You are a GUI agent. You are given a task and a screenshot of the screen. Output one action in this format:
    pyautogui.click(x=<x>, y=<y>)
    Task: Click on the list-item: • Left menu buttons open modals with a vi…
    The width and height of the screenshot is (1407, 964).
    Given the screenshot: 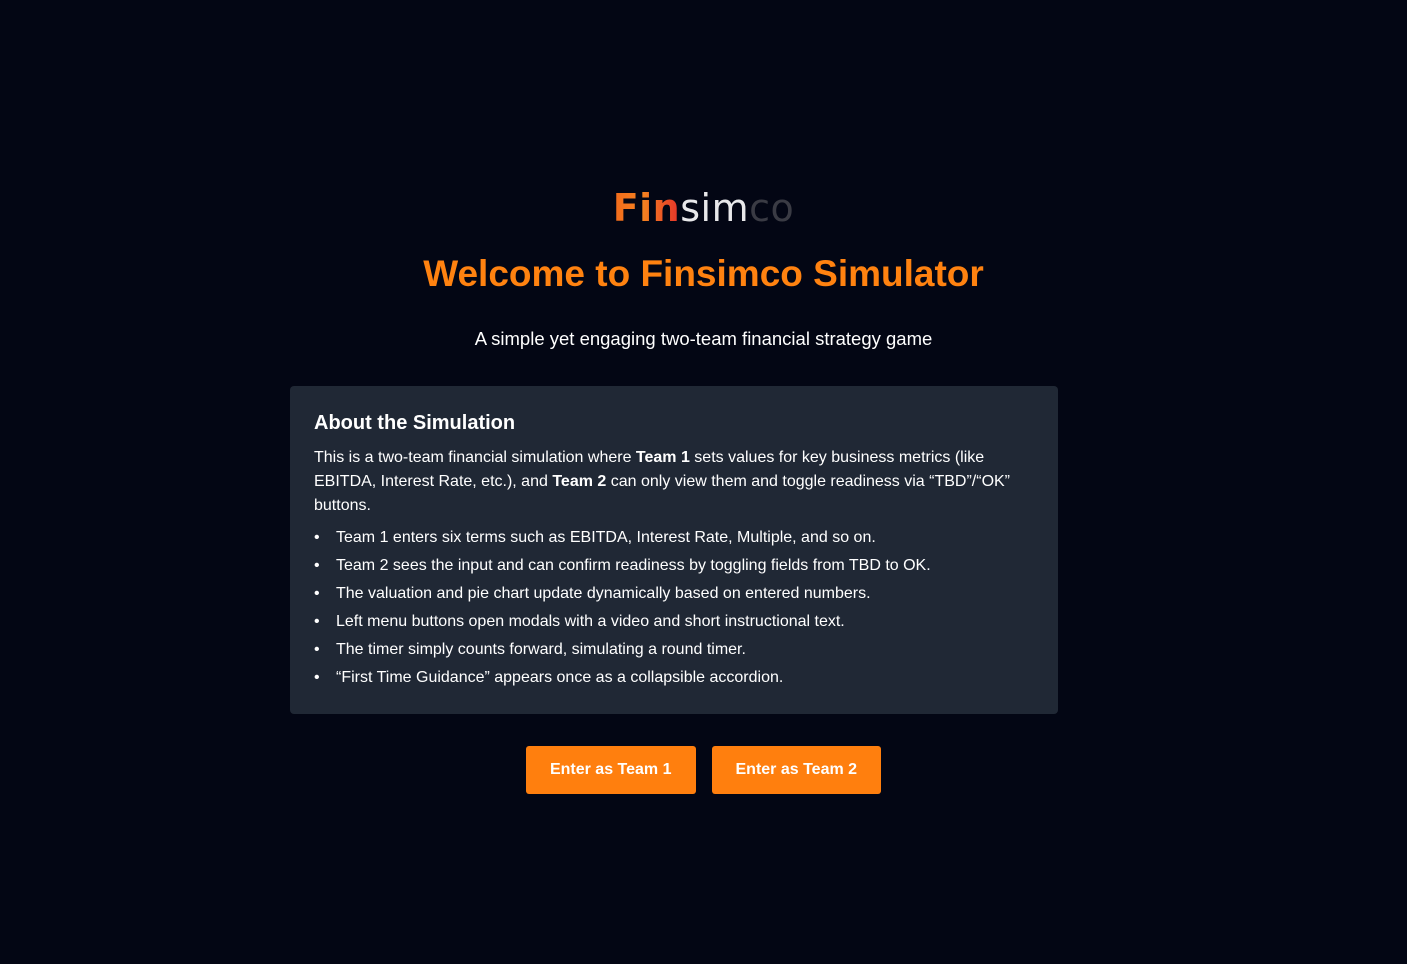 What is the action you would take?
    pyautogui.click(x=674, y=622)
    